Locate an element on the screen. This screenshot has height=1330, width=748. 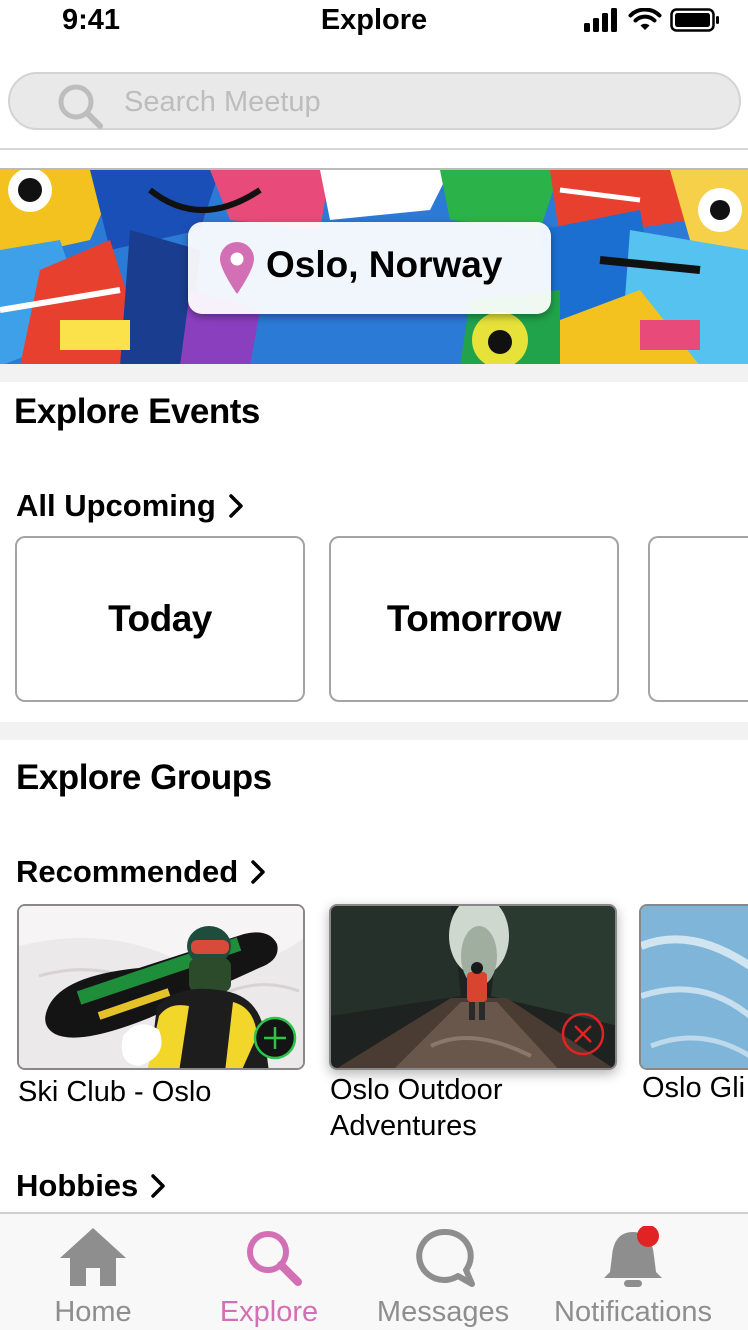
home-icon is located at coordinates (93, 1257).